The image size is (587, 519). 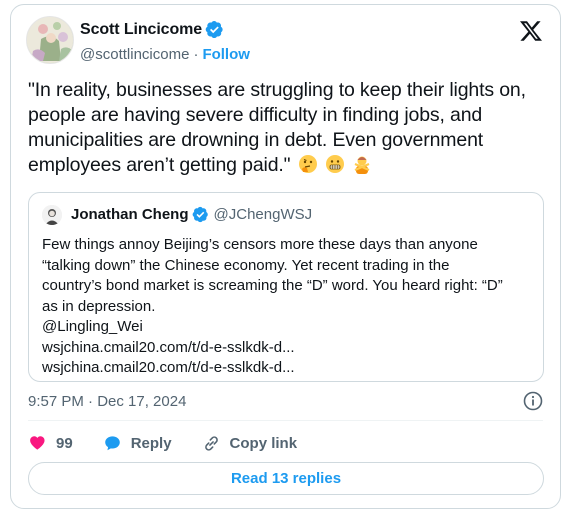 I want to click on grimacing-face-icon, so click(x=335, y=164).